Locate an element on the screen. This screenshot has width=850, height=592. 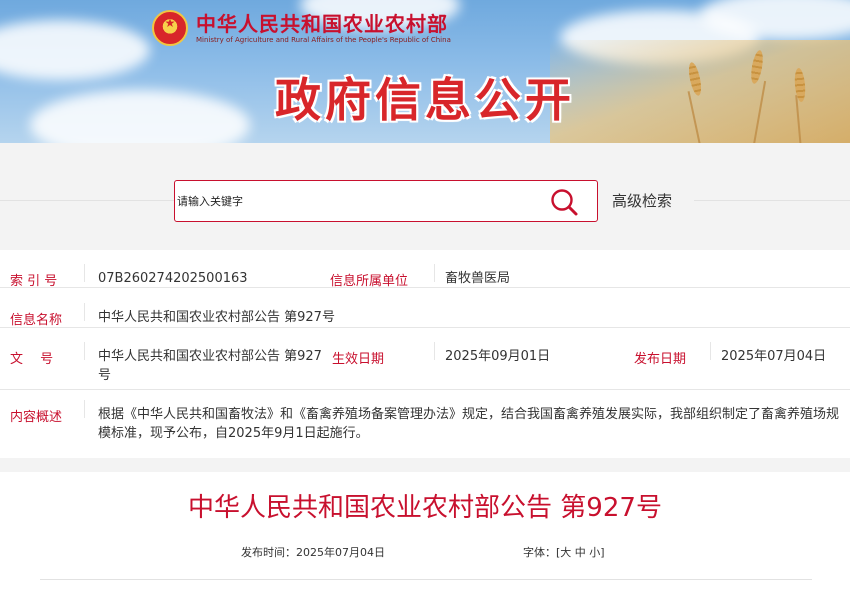
publish-date-label: 发布日期 is located at coordinates (660, 359).